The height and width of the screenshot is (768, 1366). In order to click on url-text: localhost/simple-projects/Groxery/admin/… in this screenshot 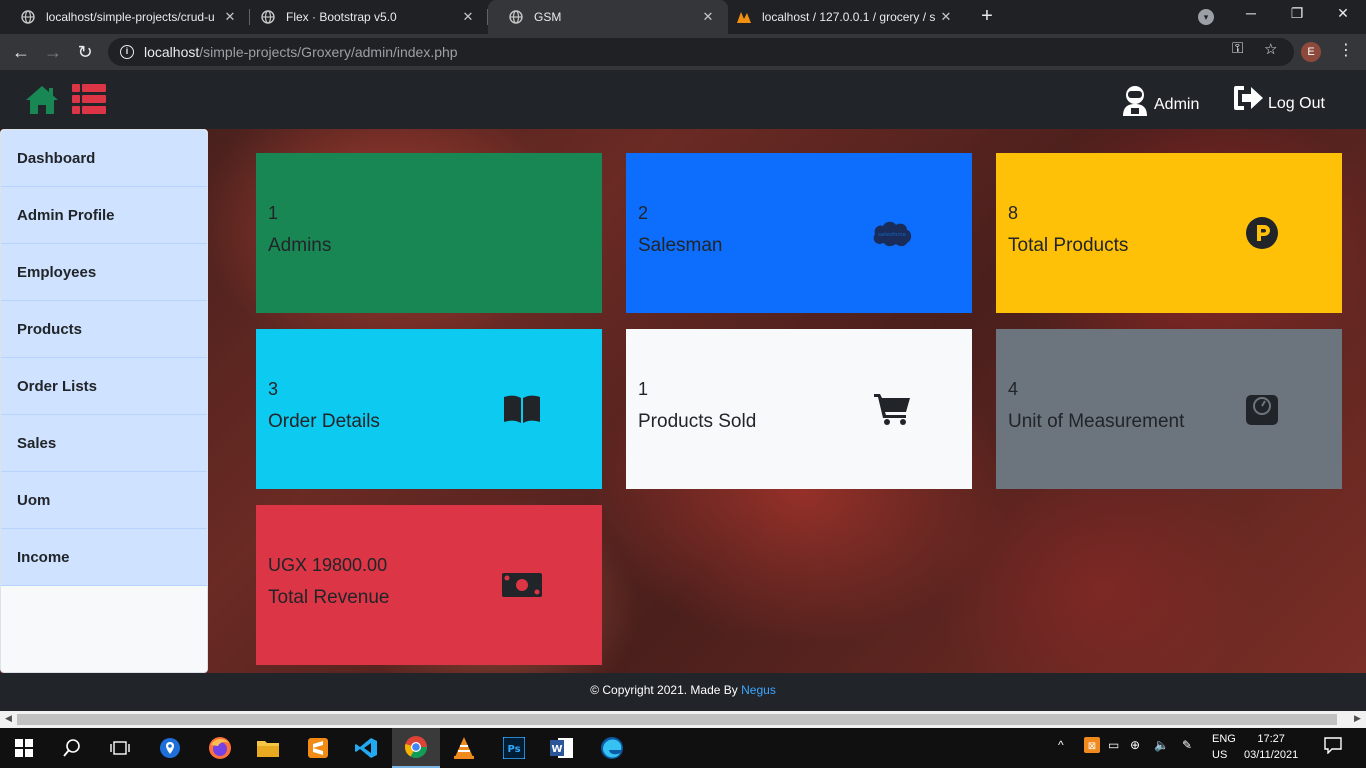, I will do `click(301, 52)`.